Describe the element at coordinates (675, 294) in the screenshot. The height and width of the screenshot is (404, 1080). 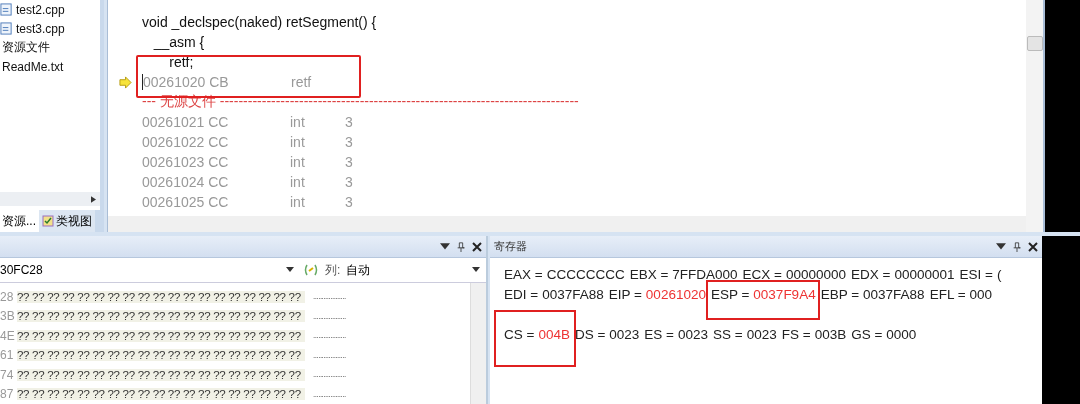
I see `register-value: 00261020` at that location.